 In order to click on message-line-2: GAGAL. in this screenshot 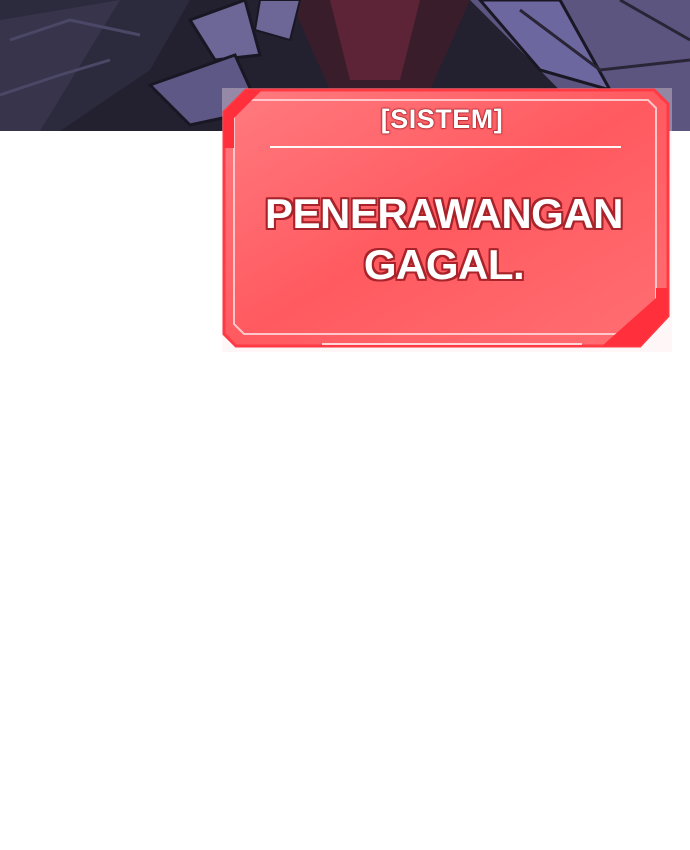, I will do `click(444, 264)`.